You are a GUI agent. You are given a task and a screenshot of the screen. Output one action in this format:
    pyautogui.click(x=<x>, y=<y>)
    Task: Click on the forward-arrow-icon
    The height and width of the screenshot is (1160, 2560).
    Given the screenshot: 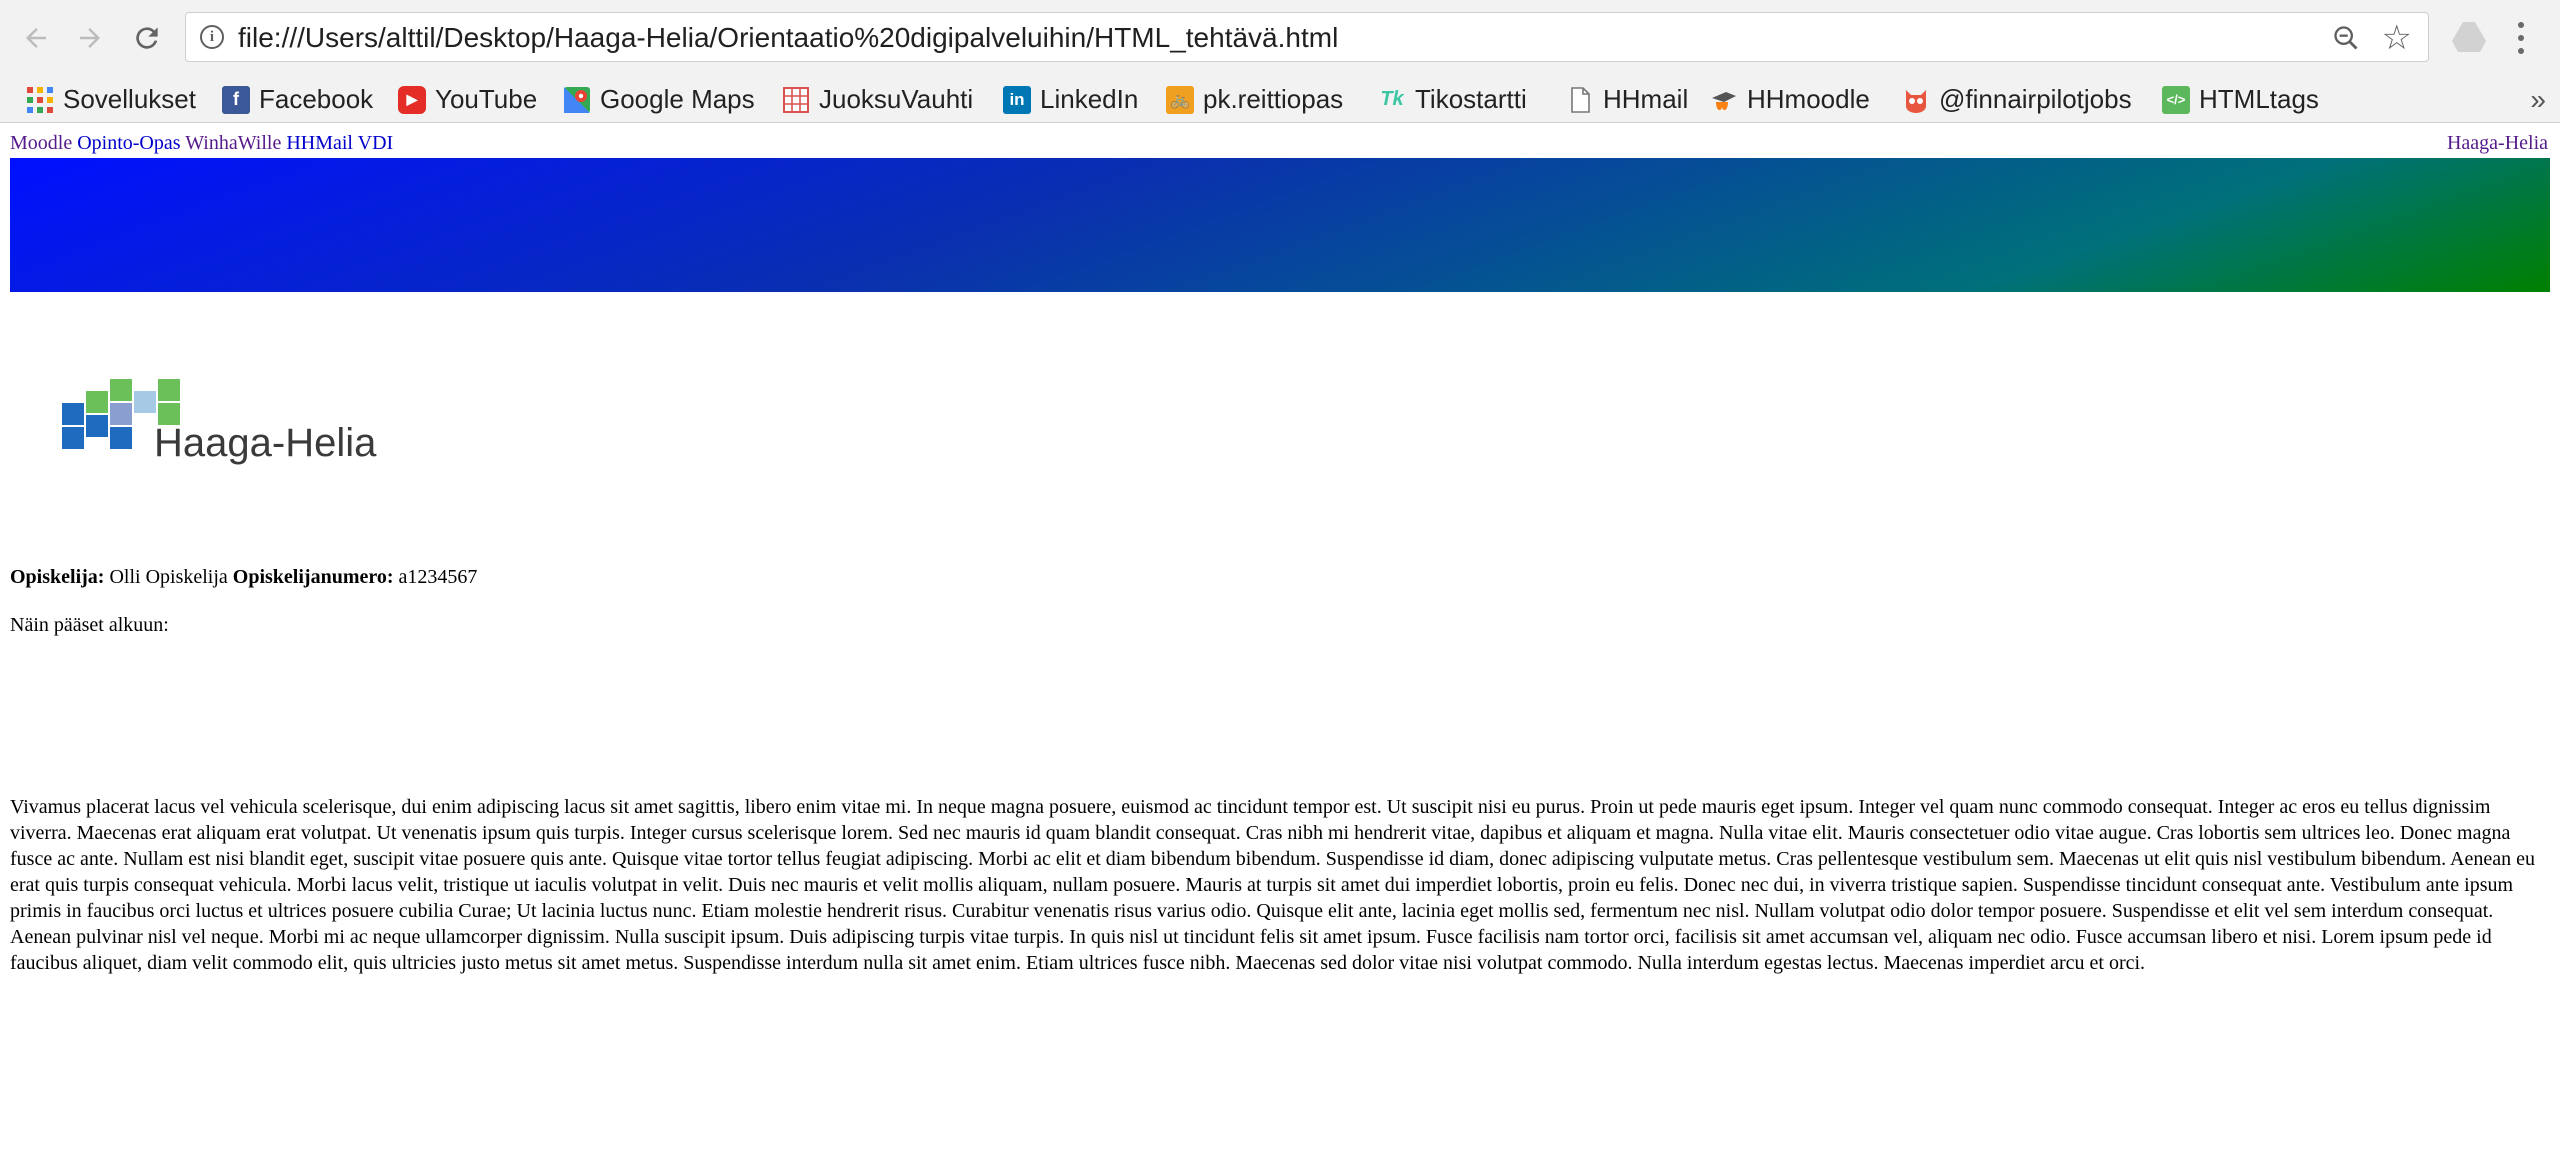 What is the action you would take?
    pyautogui.click(x=90, y=38)
    